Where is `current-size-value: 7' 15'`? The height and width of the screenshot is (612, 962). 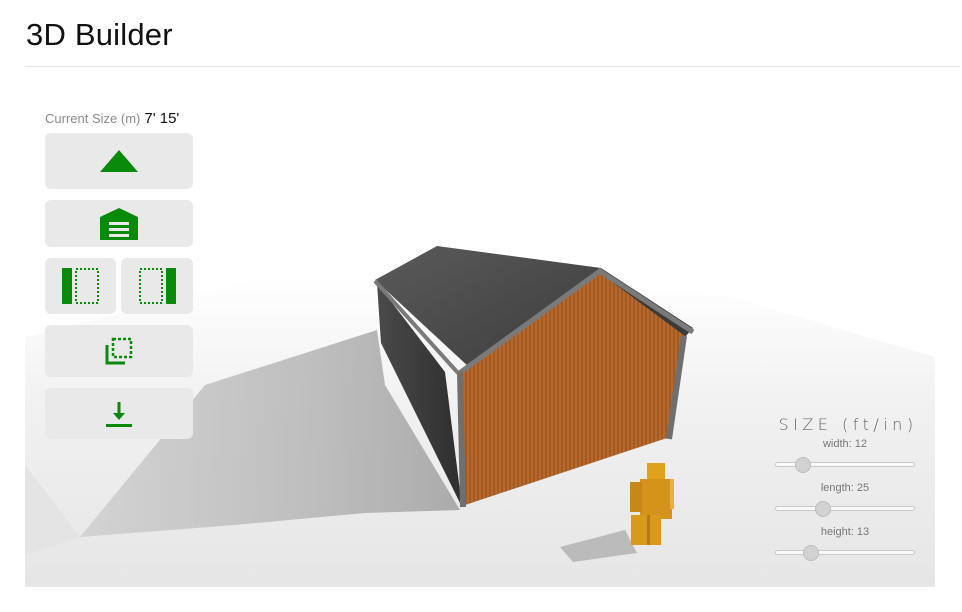
current-size-value: 7' 15' is located at coordinates (162, 118).